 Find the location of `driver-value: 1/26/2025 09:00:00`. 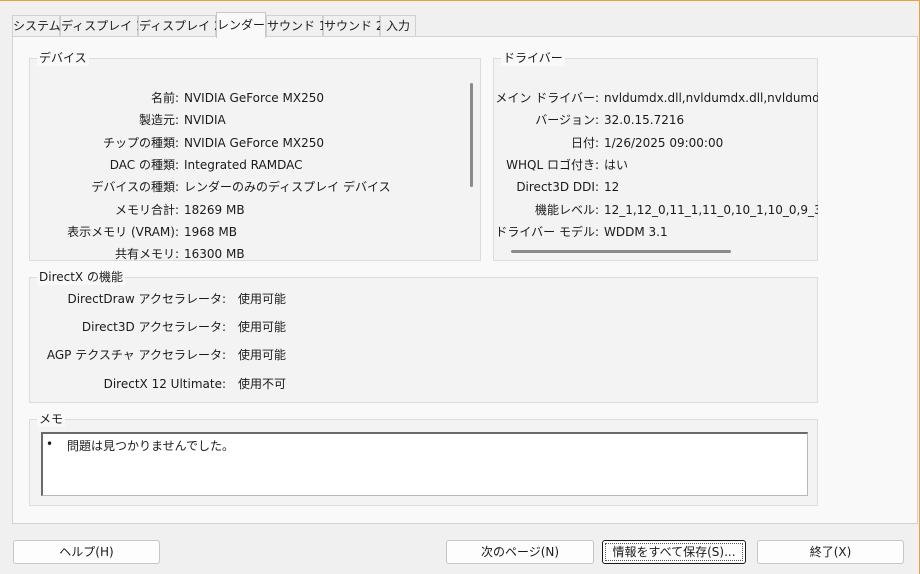

driver-value: 1/26/2025 09:00:00 is located at coordinates (664, 143).